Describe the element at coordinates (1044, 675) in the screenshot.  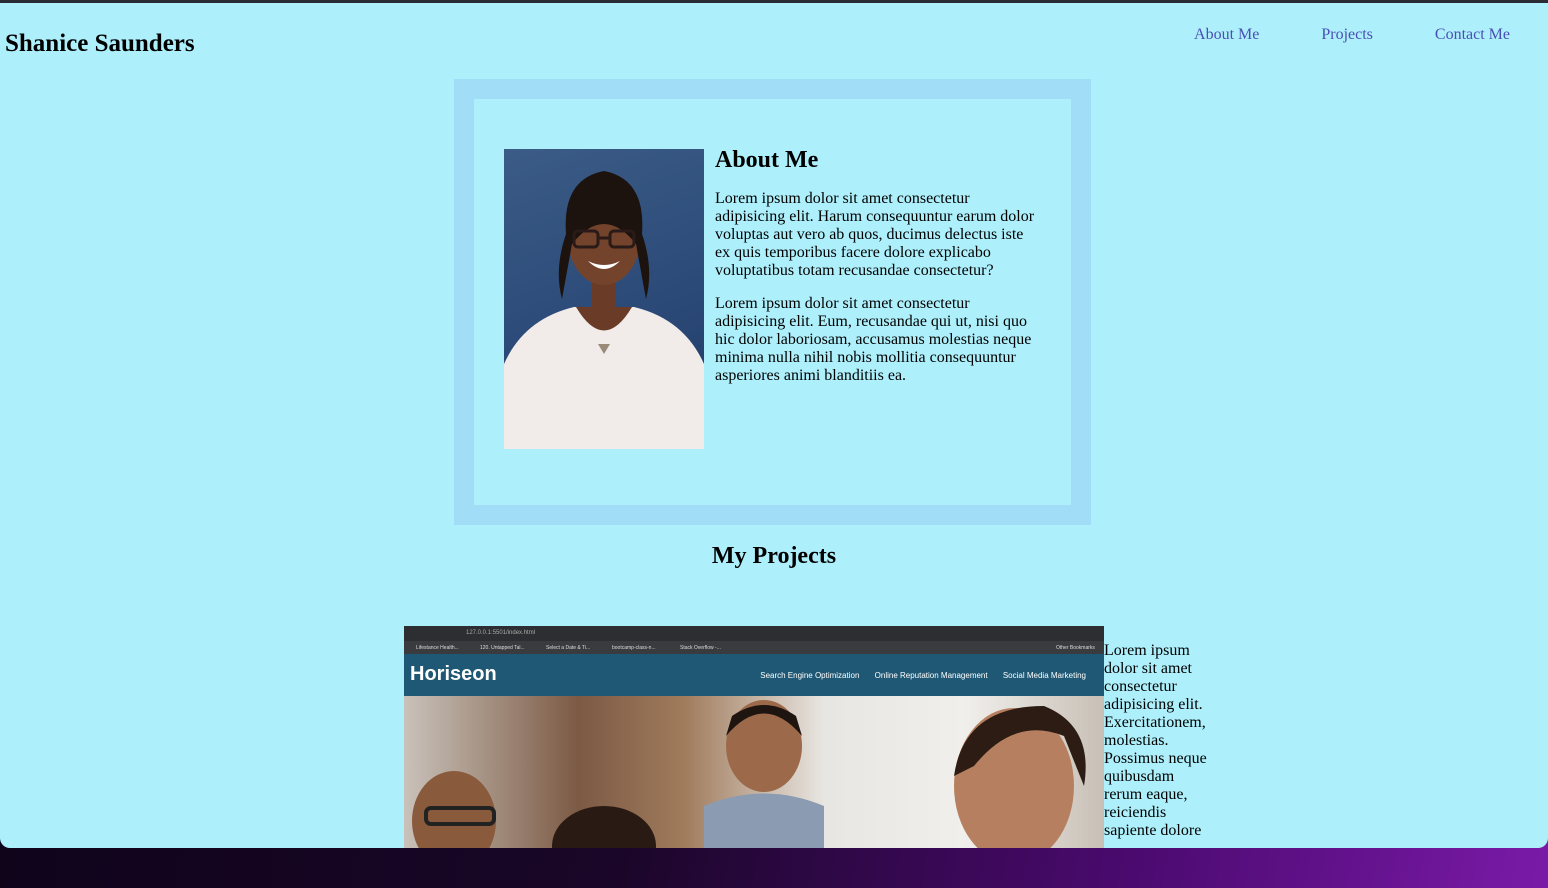
I see `screenshot-nav-item: Social Media Marketing` at that location.